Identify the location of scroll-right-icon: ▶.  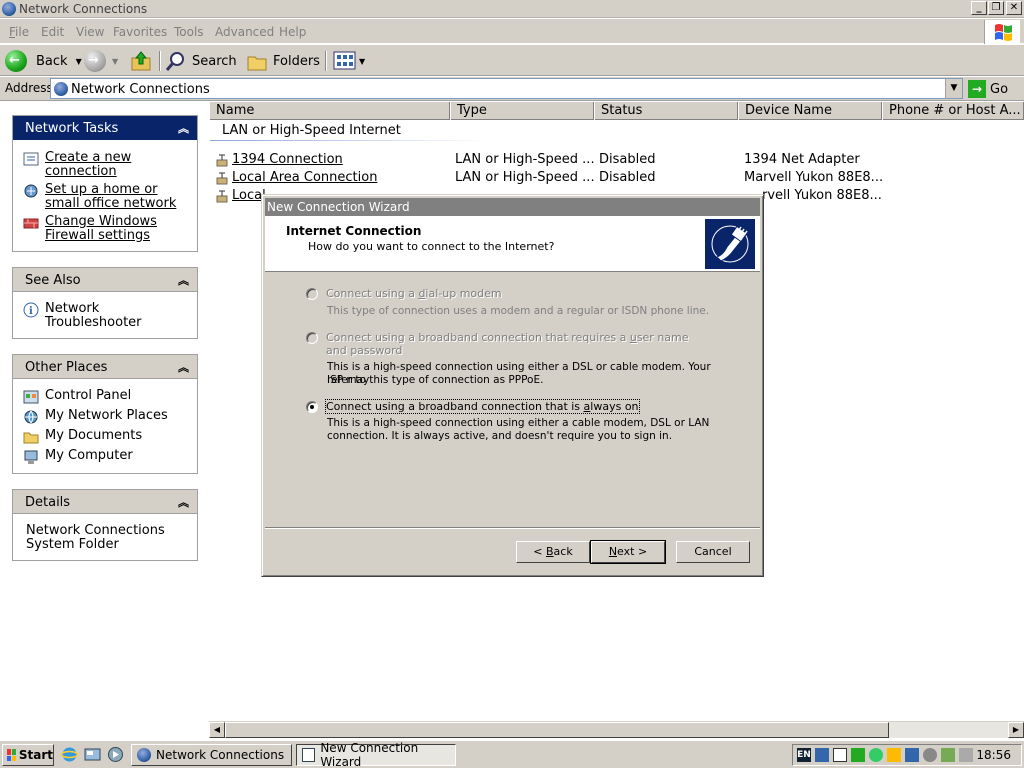
(1016, 730).